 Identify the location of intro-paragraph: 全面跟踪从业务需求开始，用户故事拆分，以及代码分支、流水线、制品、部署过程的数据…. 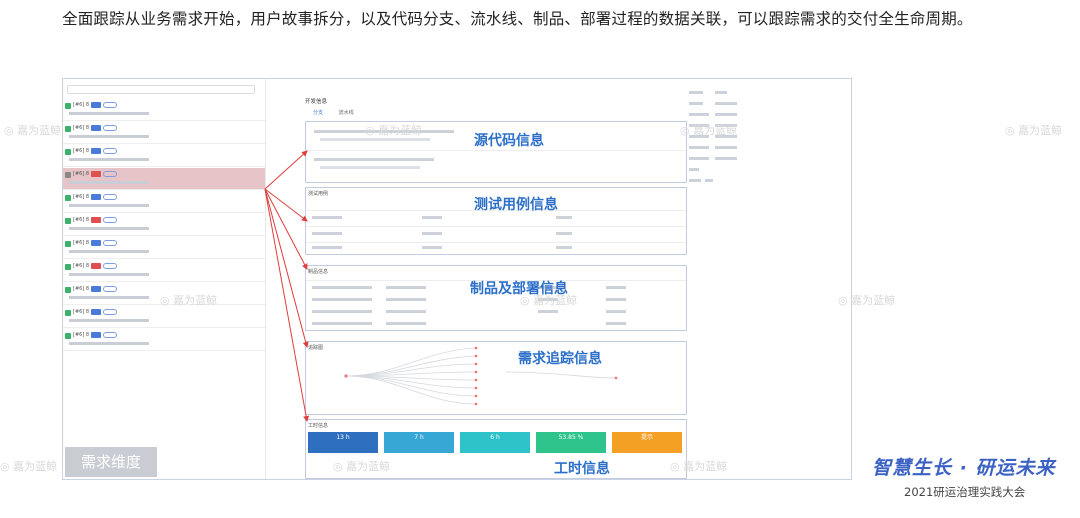
(517, 19).